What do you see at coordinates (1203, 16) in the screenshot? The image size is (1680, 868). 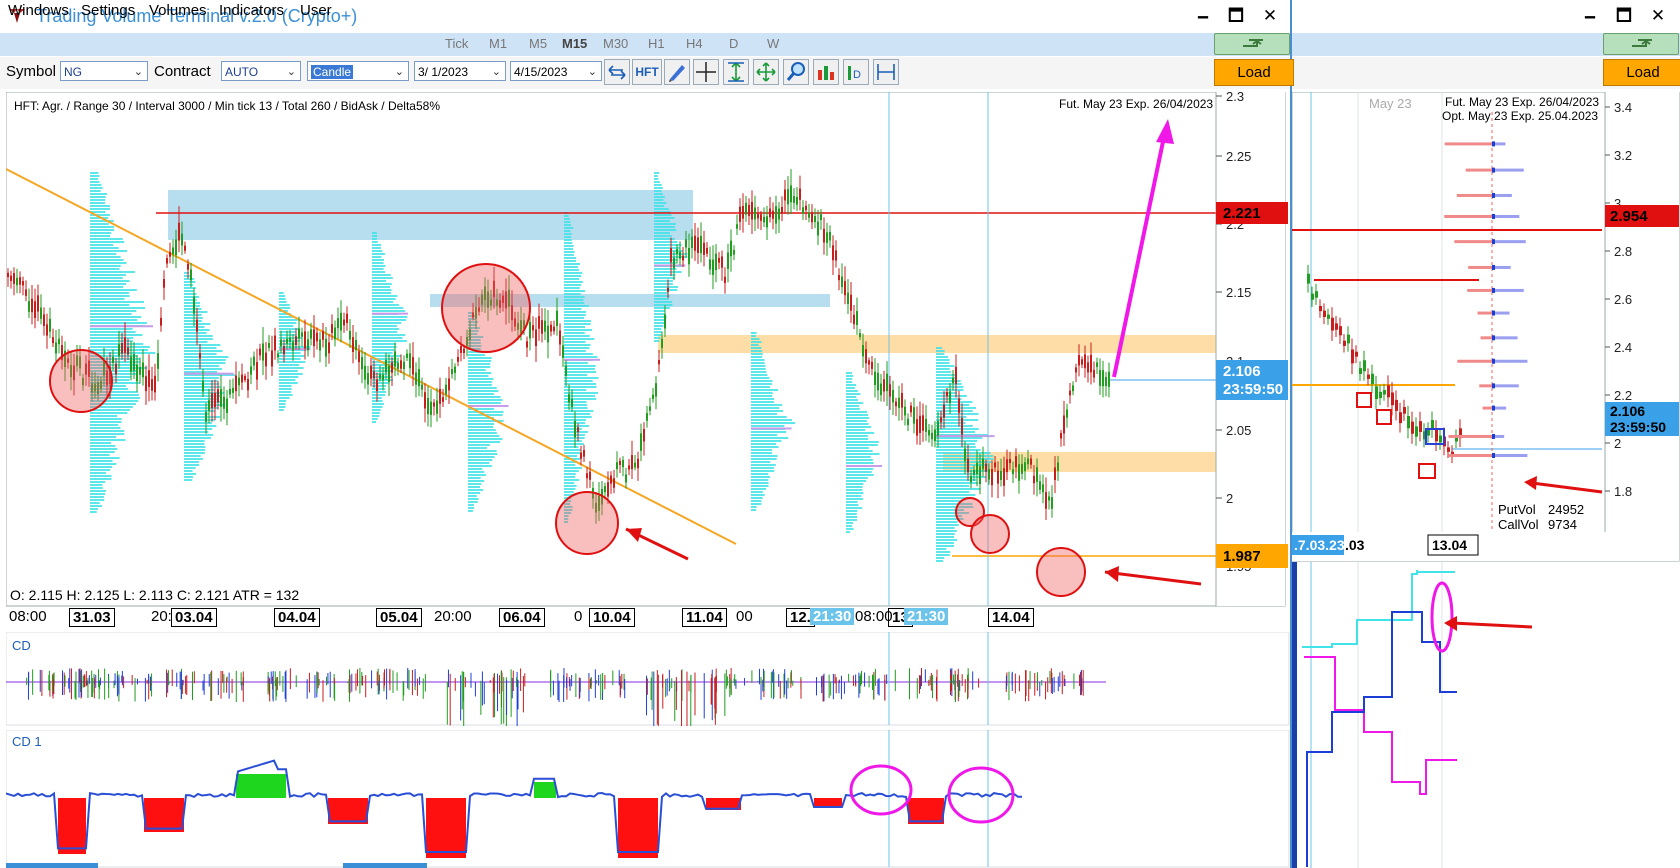 I see `minimize-button: 🗕` at bounding box center [1203, 16].